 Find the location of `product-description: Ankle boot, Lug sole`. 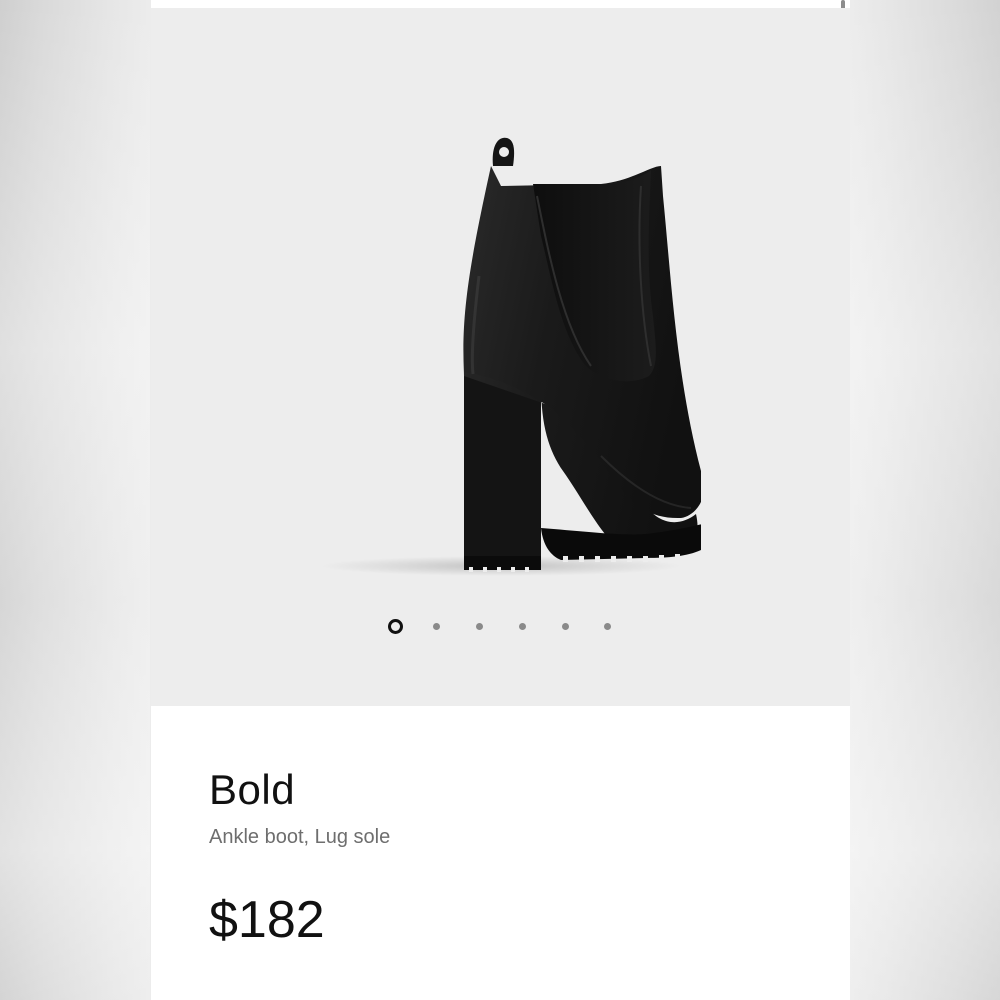

product-description: Ankle boot, Lug sole is located at coordinates (300, 837).